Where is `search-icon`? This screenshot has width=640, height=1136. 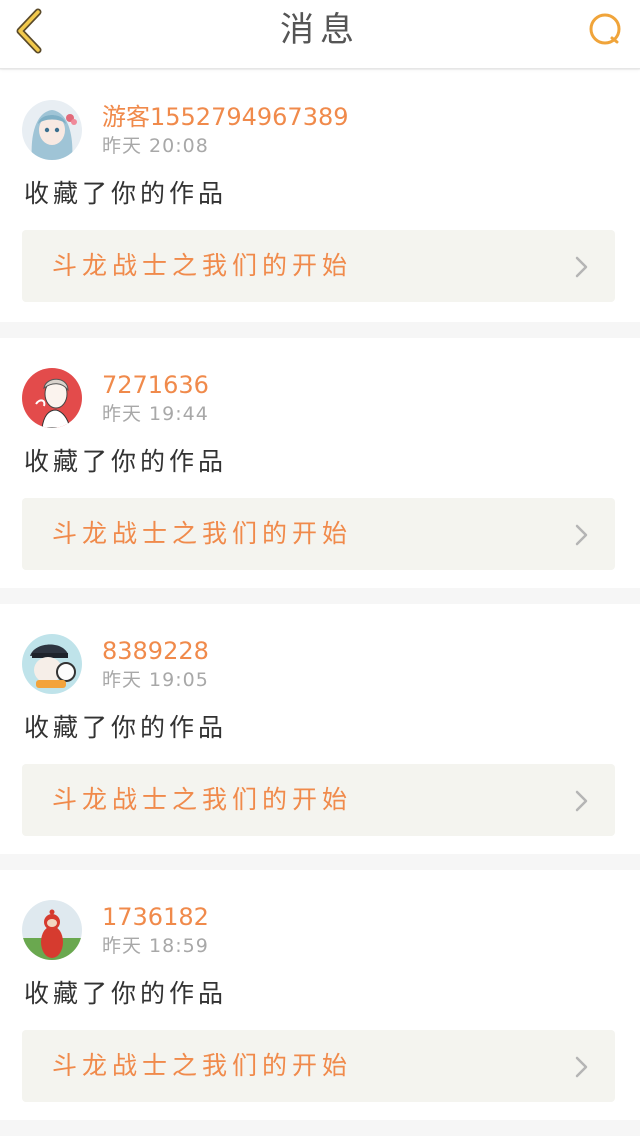 search-icon is located at coordinates (605, 29).